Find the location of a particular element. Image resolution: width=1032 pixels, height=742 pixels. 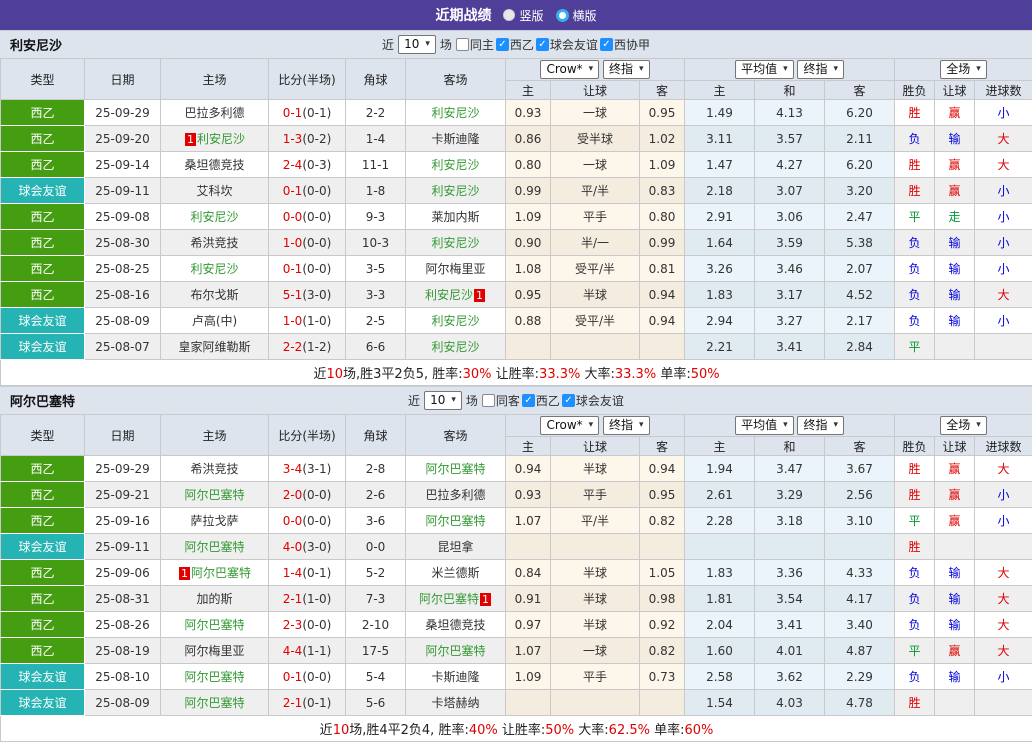

col-score: 比分(半场) is located at coordinates (307, 435).